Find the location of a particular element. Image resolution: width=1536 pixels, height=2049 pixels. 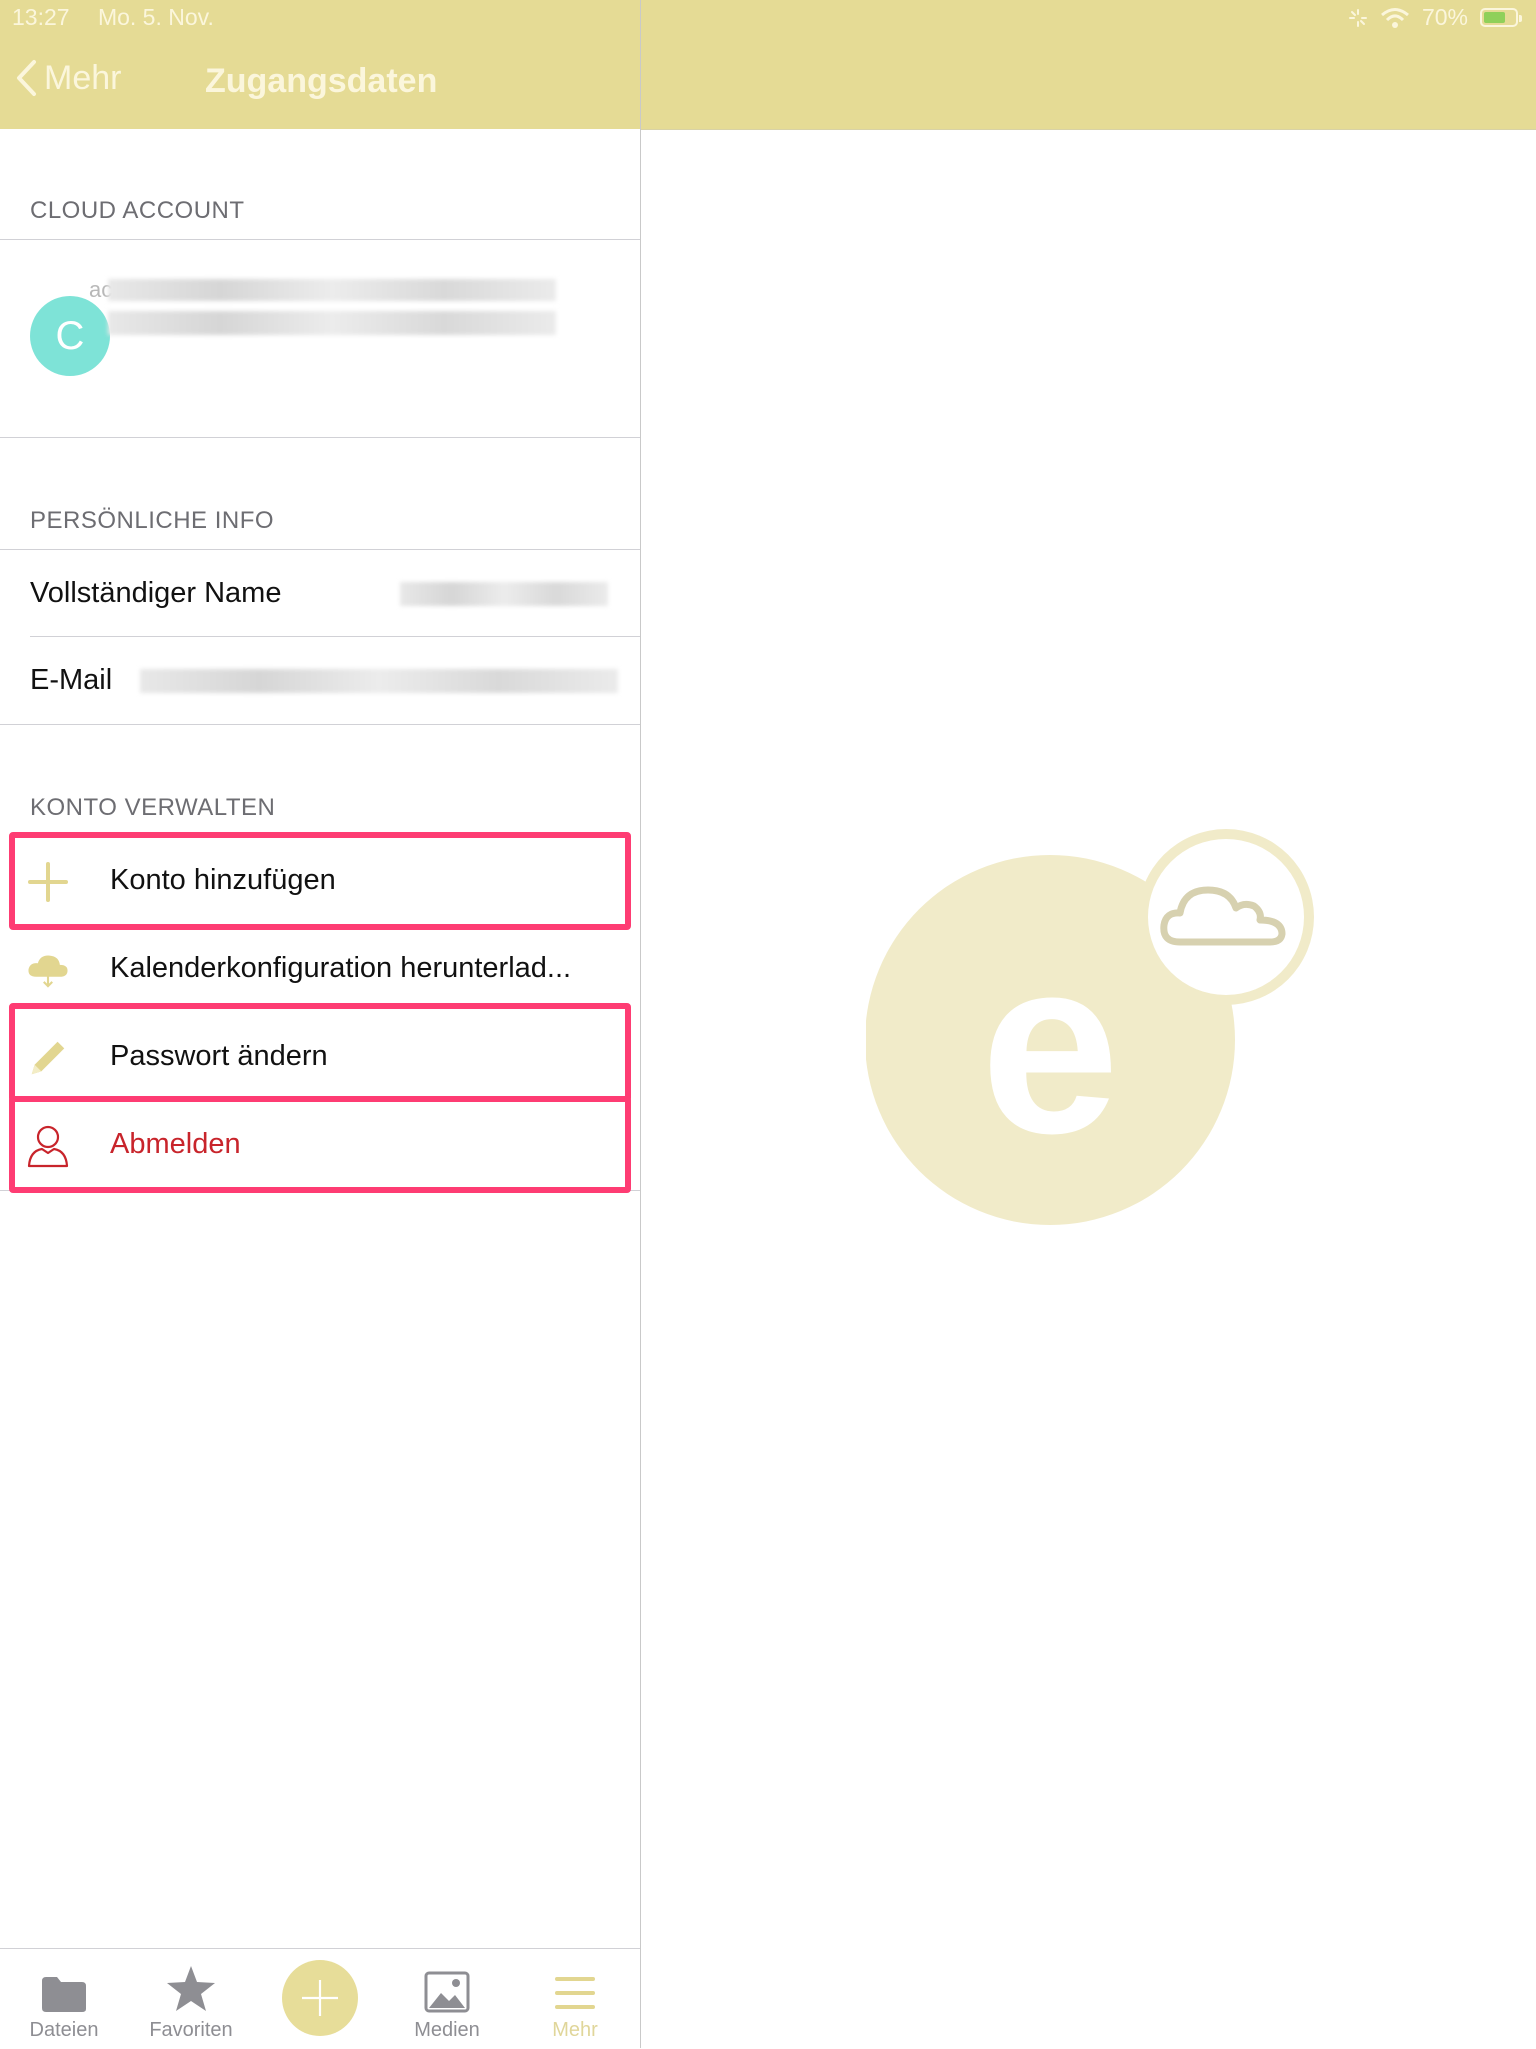

tab-favorites: Favoriten is located at coordinates (191, 2002).